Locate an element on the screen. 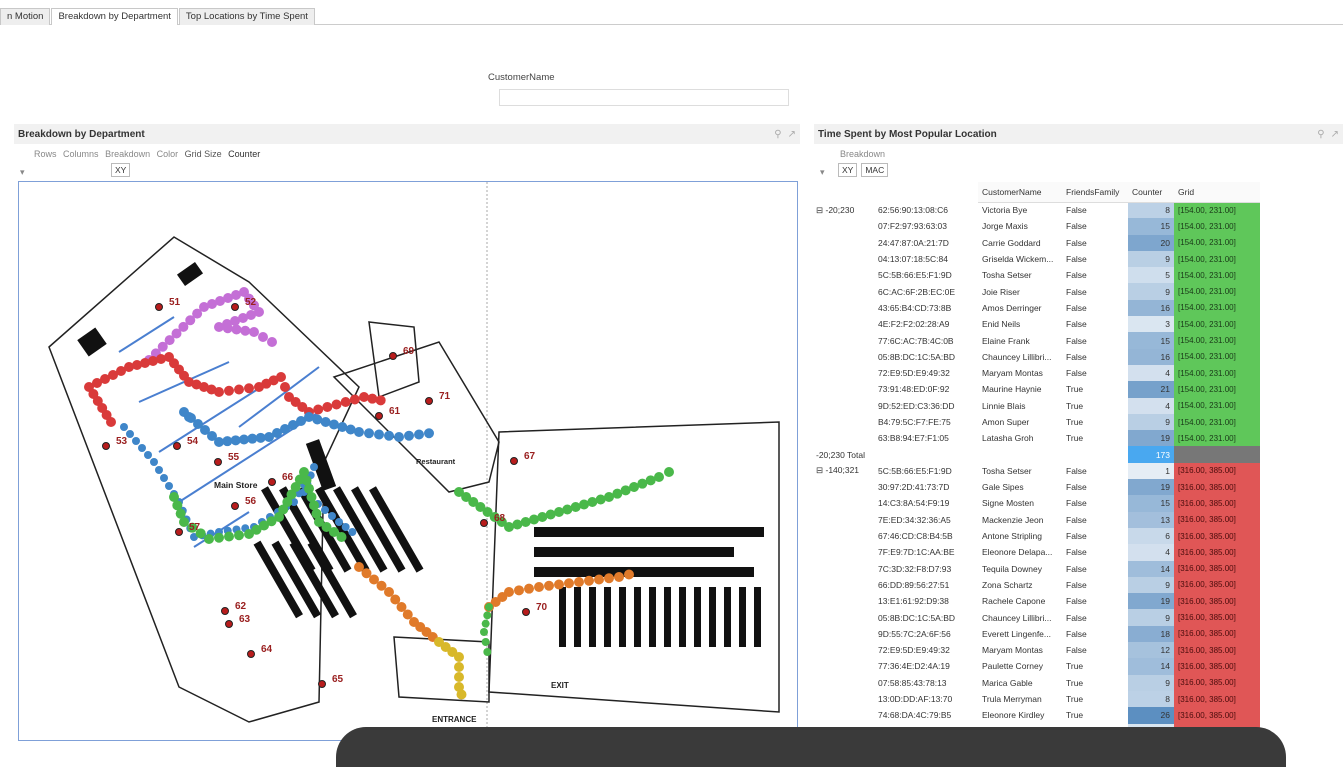 This screenshot has height=767, width=1343. search-icon: ⚲ is located at coordinates (777, 134).